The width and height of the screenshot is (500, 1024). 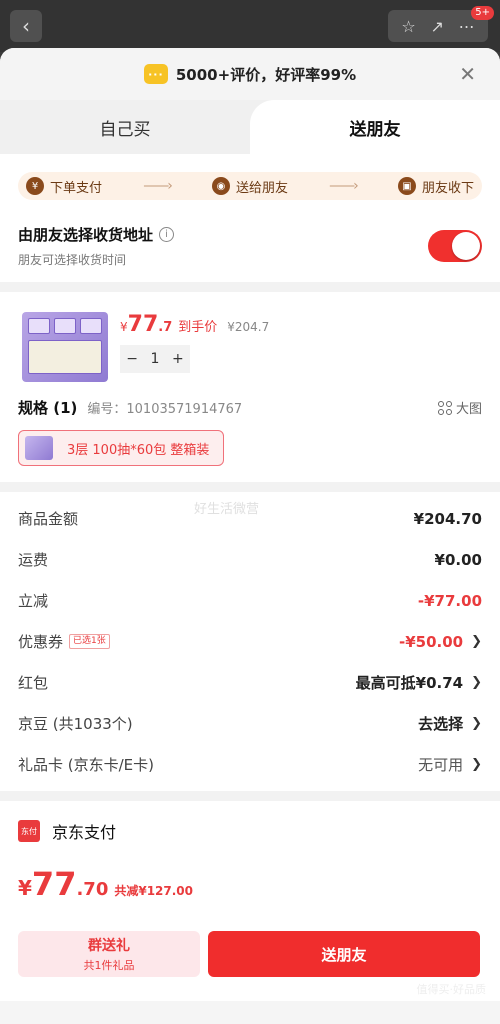 What do you see at coordinates (220, 186) in the screenshot?
I see `chat-icon: ◉` at bounding box center [220, 186].